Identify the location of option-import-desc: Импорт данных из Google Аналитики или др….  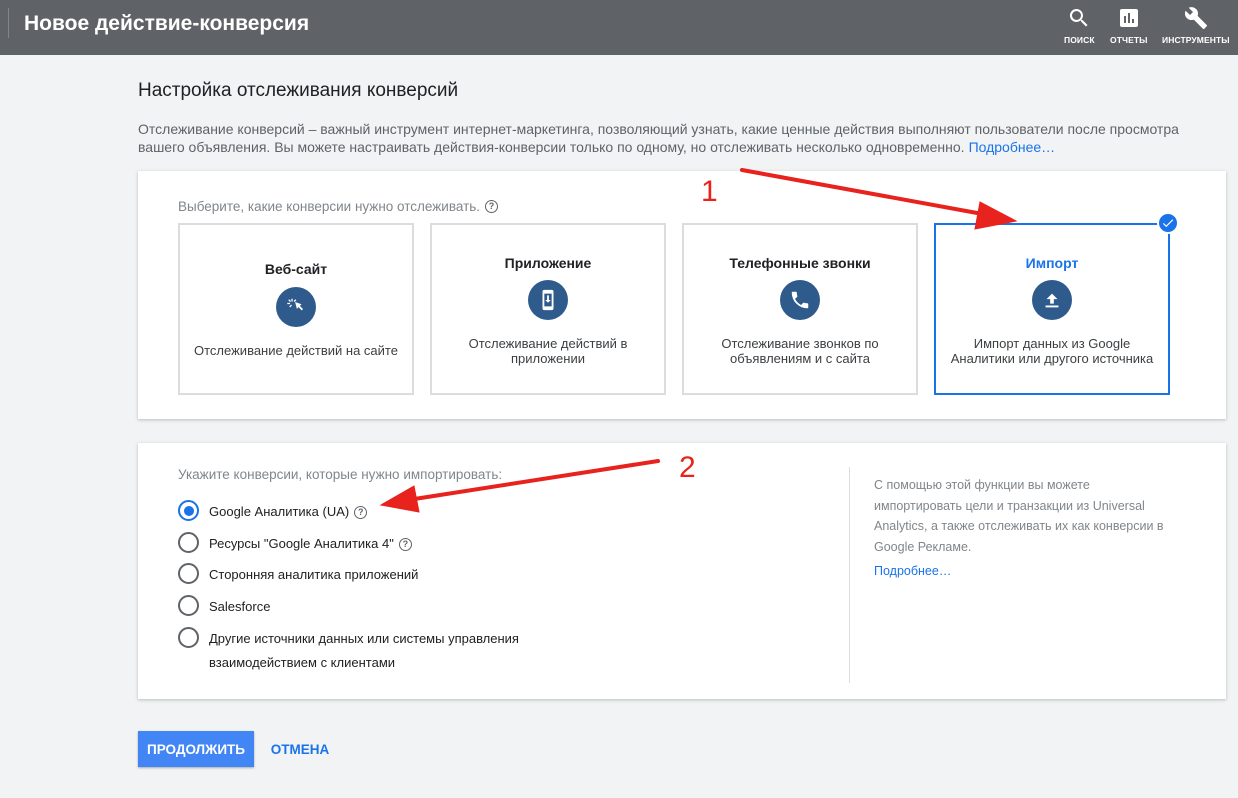
(1052, 351).